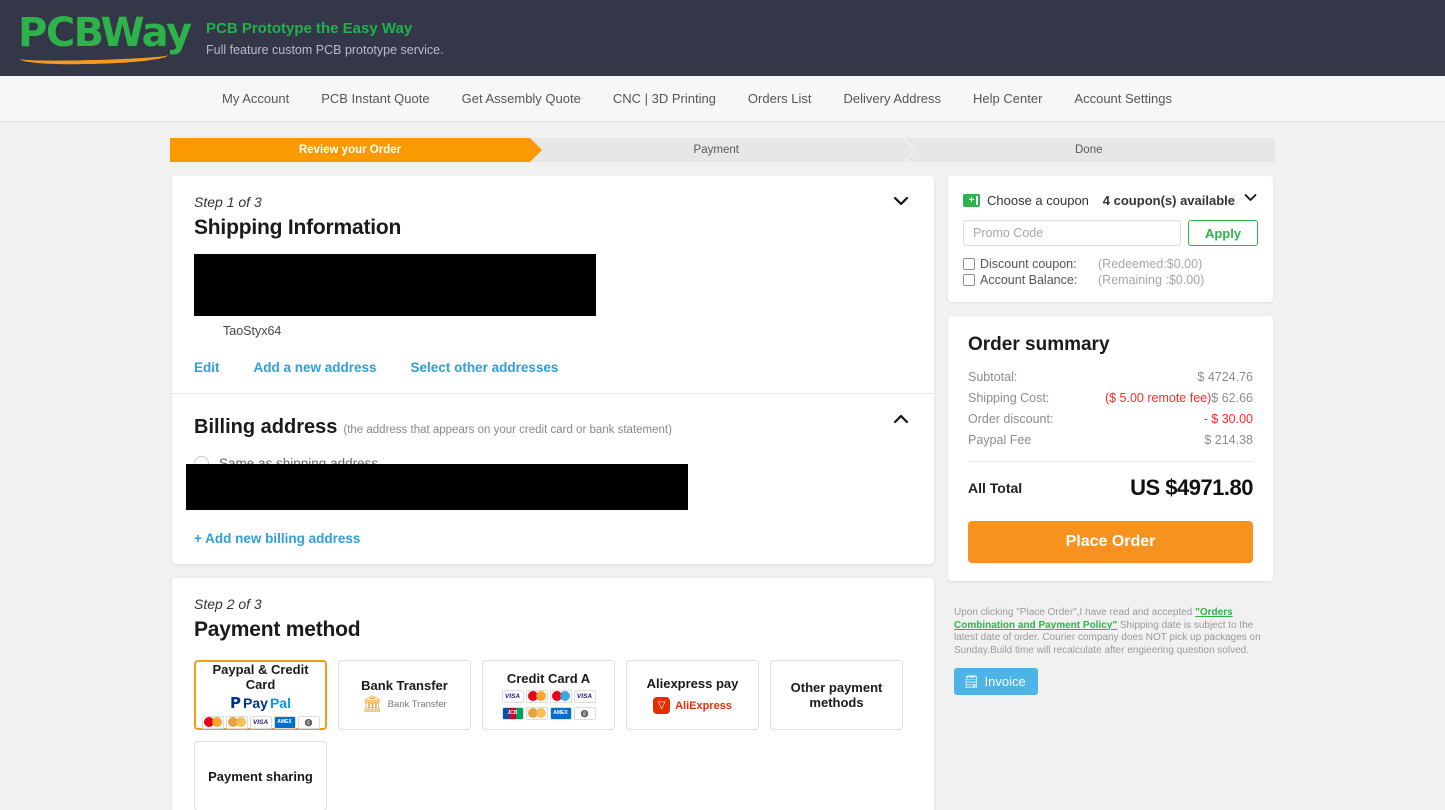 This screenshot has width=1445, height=810. I want to click on order-summary-title: Order summary, so click(1039, 344).